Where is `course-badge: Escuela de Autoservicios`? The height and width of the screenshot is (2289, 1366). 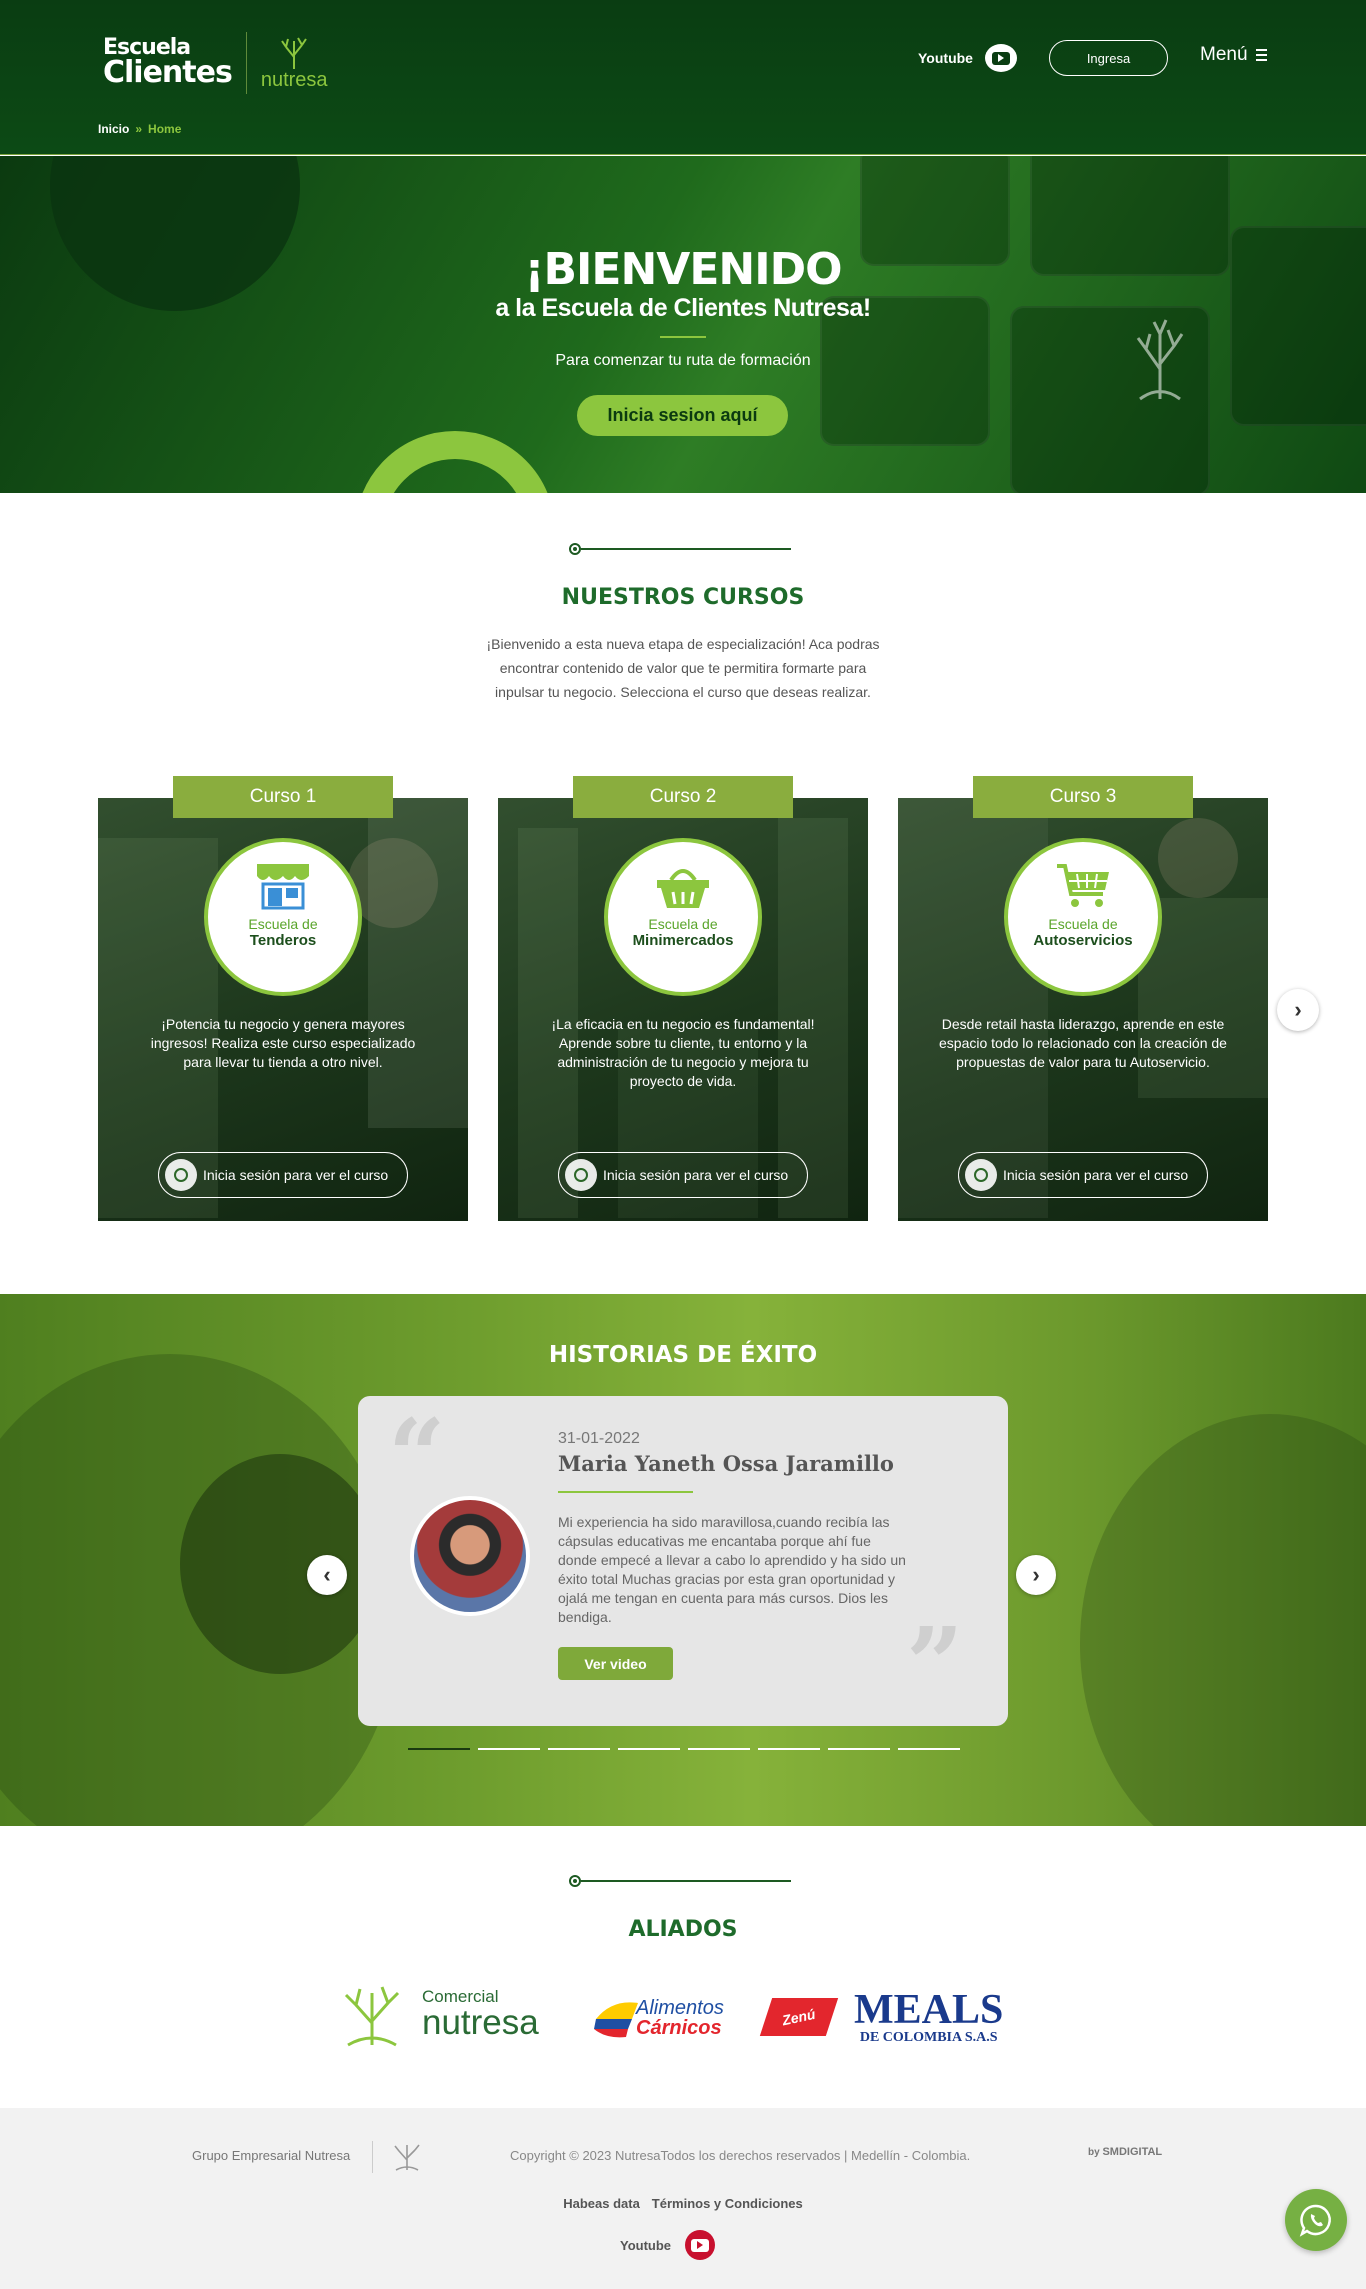
course-badge: Escuela de Autoservicios is located at coordinates (1083, 917).